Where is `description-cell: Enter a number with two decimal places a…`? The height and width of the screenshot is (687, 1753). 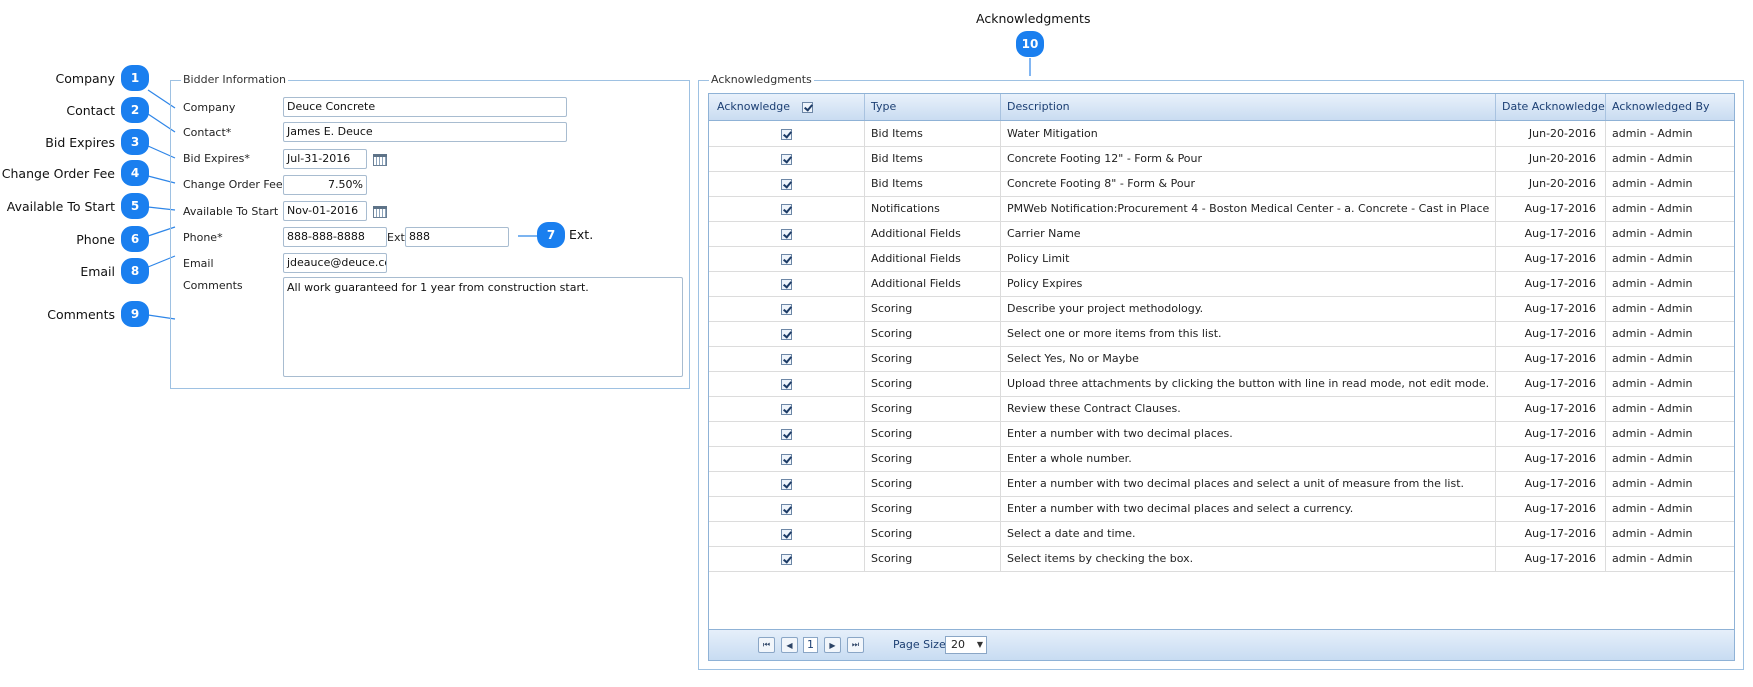
description-cell: Enter a number with two decimal places a… is located at coordinates (1248, 483).